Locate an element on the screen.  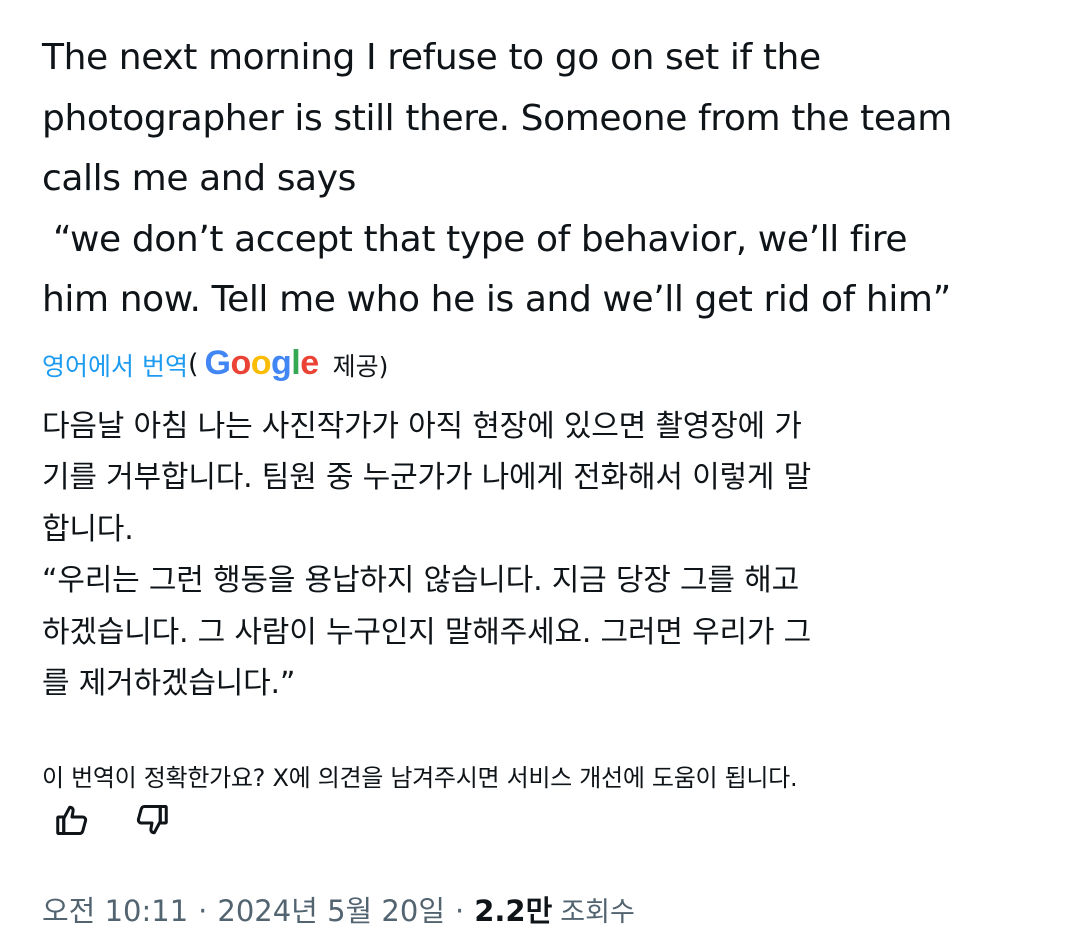
views-label: 조회수 is located at coordinates (597, 912).